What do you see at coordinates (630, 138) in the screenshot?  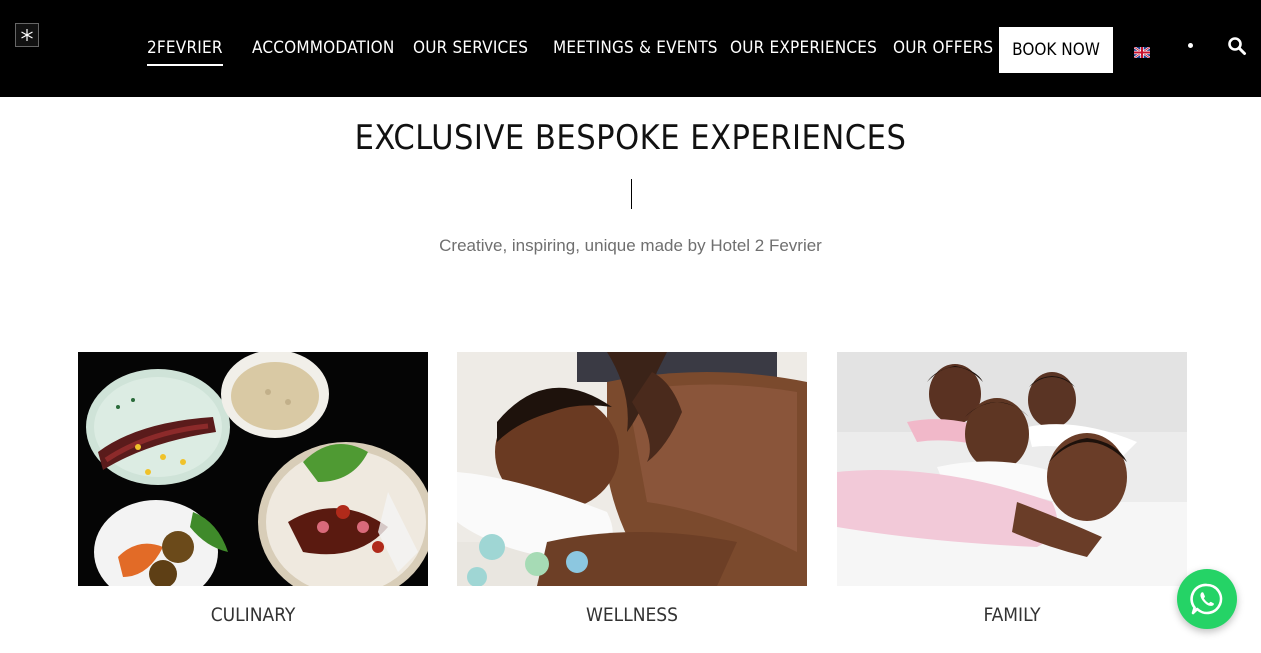 I see `section-title: EXCLUSIVE BESPOKE EXPERIENCES` at bounding box center [630, 138].